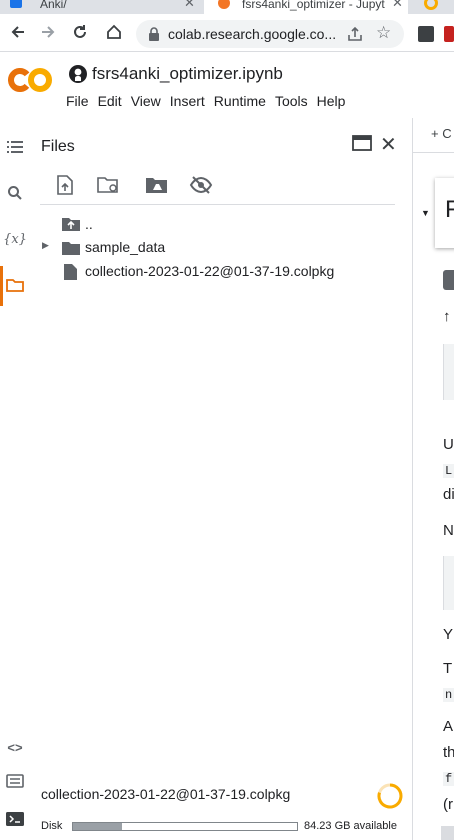 The height and width of the screenshot is (840, 454). What do you see at coordinates (313, 5) in the screenshot?
I see `tab-title: fsrs4anki_optimizer - Jupyt` at bounding box center [313, 5].